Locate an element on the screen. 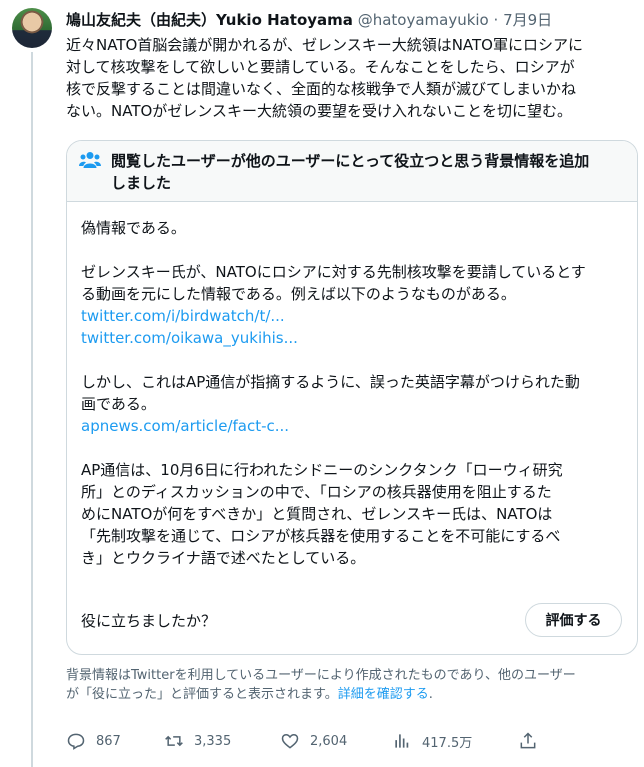  people-icon is located at coordinates (90, 160).